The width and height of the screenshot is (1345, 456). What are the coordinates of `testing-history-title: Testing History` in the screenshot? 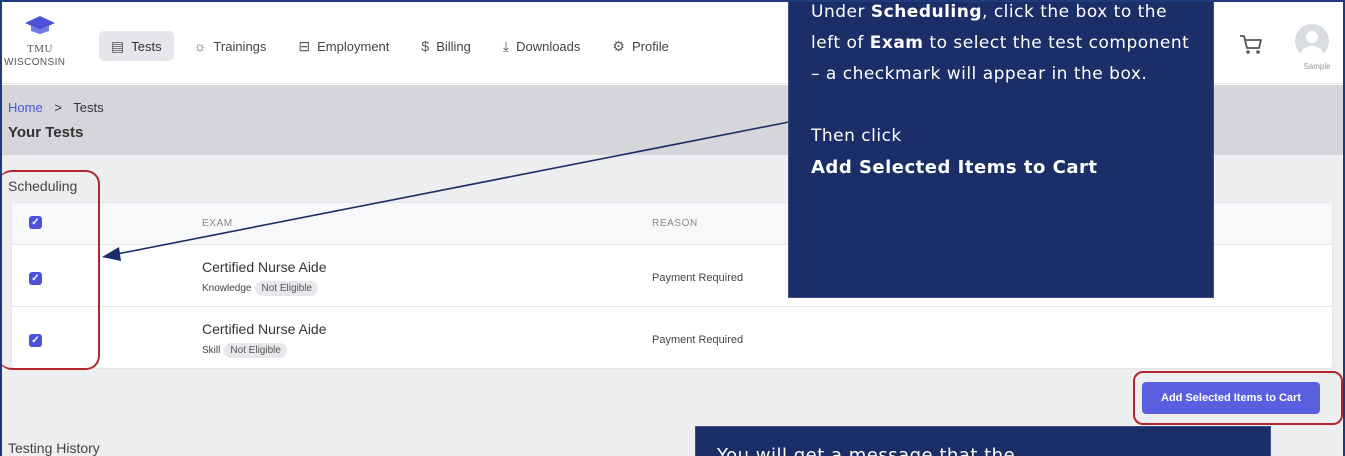 It's located at (54, 448).